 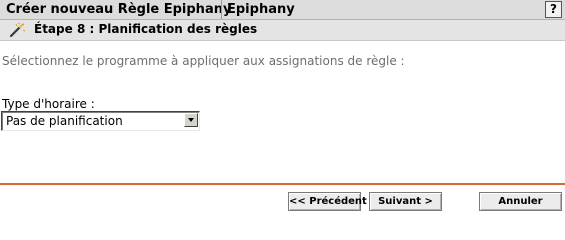 I want to click on cancel-button: Annuler, so click(x=520, y=201).